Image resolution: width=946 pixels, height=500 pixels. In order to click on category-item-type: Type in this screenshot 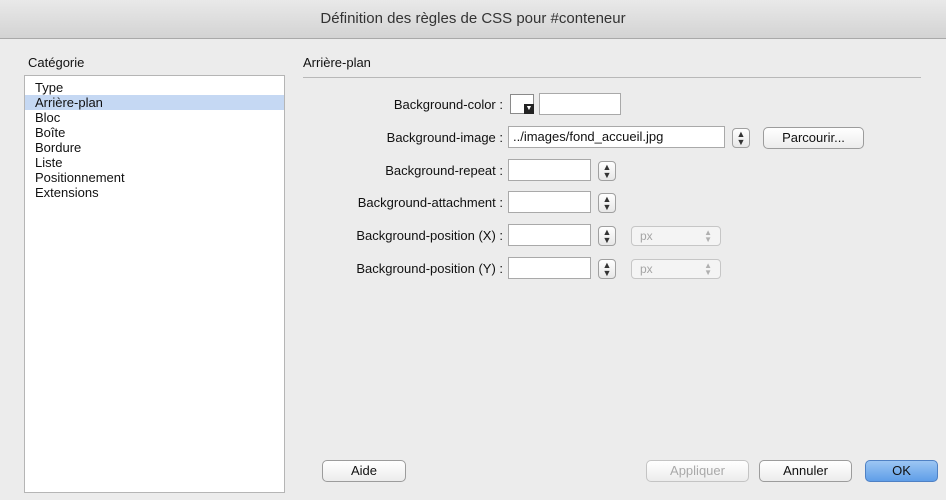, I will do `click(154, 87)`.